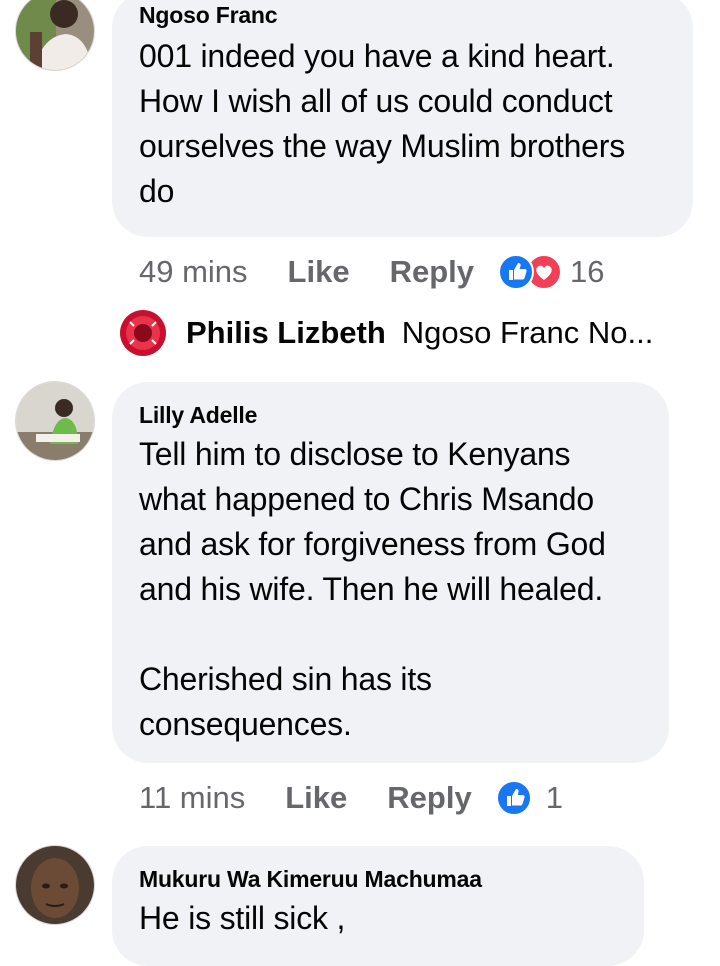 The width and height of the screenshot is (720, 966). I want to click on reactions-summary: 1, so click(529, 798).